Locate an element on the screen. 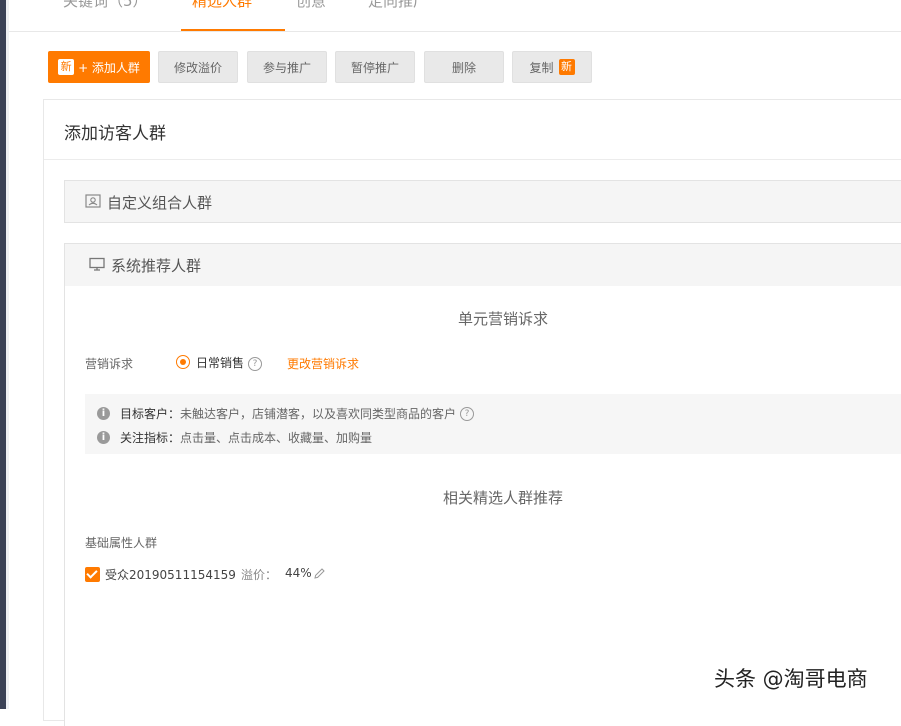  crowd-name: 受众20190511154159 is located at coordinates (170, 574).